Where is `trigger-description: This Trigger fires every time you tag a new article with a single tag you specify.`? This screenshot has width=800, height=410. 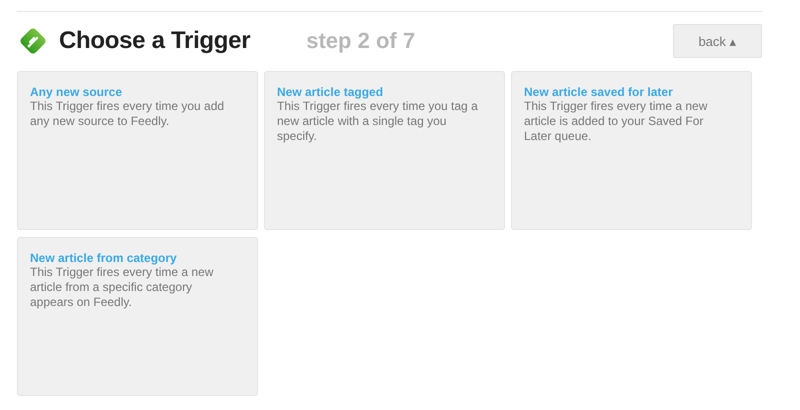
trigger-description: This Trigger fires every time you tag a new article with a single tag you specify. is located at coordinates (378, 121).